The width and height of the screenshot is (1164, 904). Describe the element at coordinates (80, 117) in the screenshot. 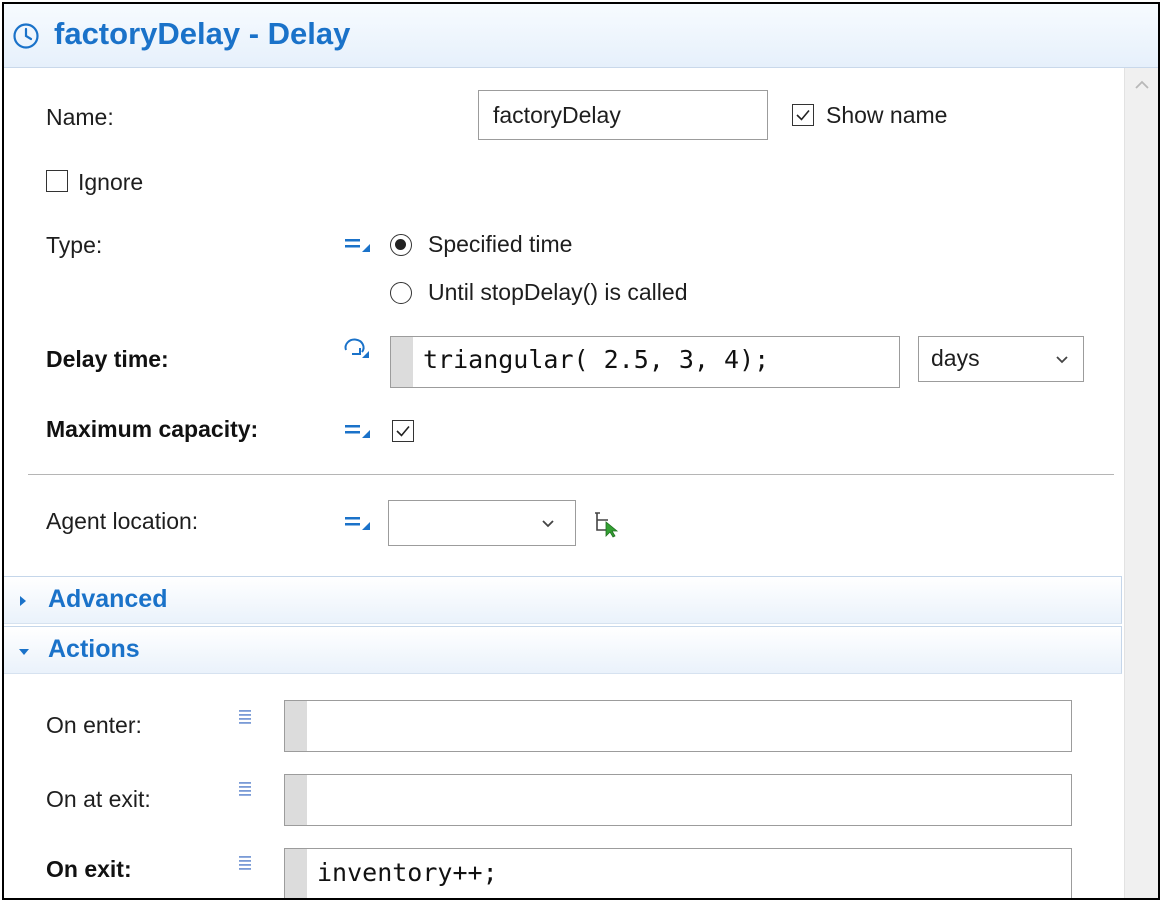

I see `name-label: Name:` at that location.